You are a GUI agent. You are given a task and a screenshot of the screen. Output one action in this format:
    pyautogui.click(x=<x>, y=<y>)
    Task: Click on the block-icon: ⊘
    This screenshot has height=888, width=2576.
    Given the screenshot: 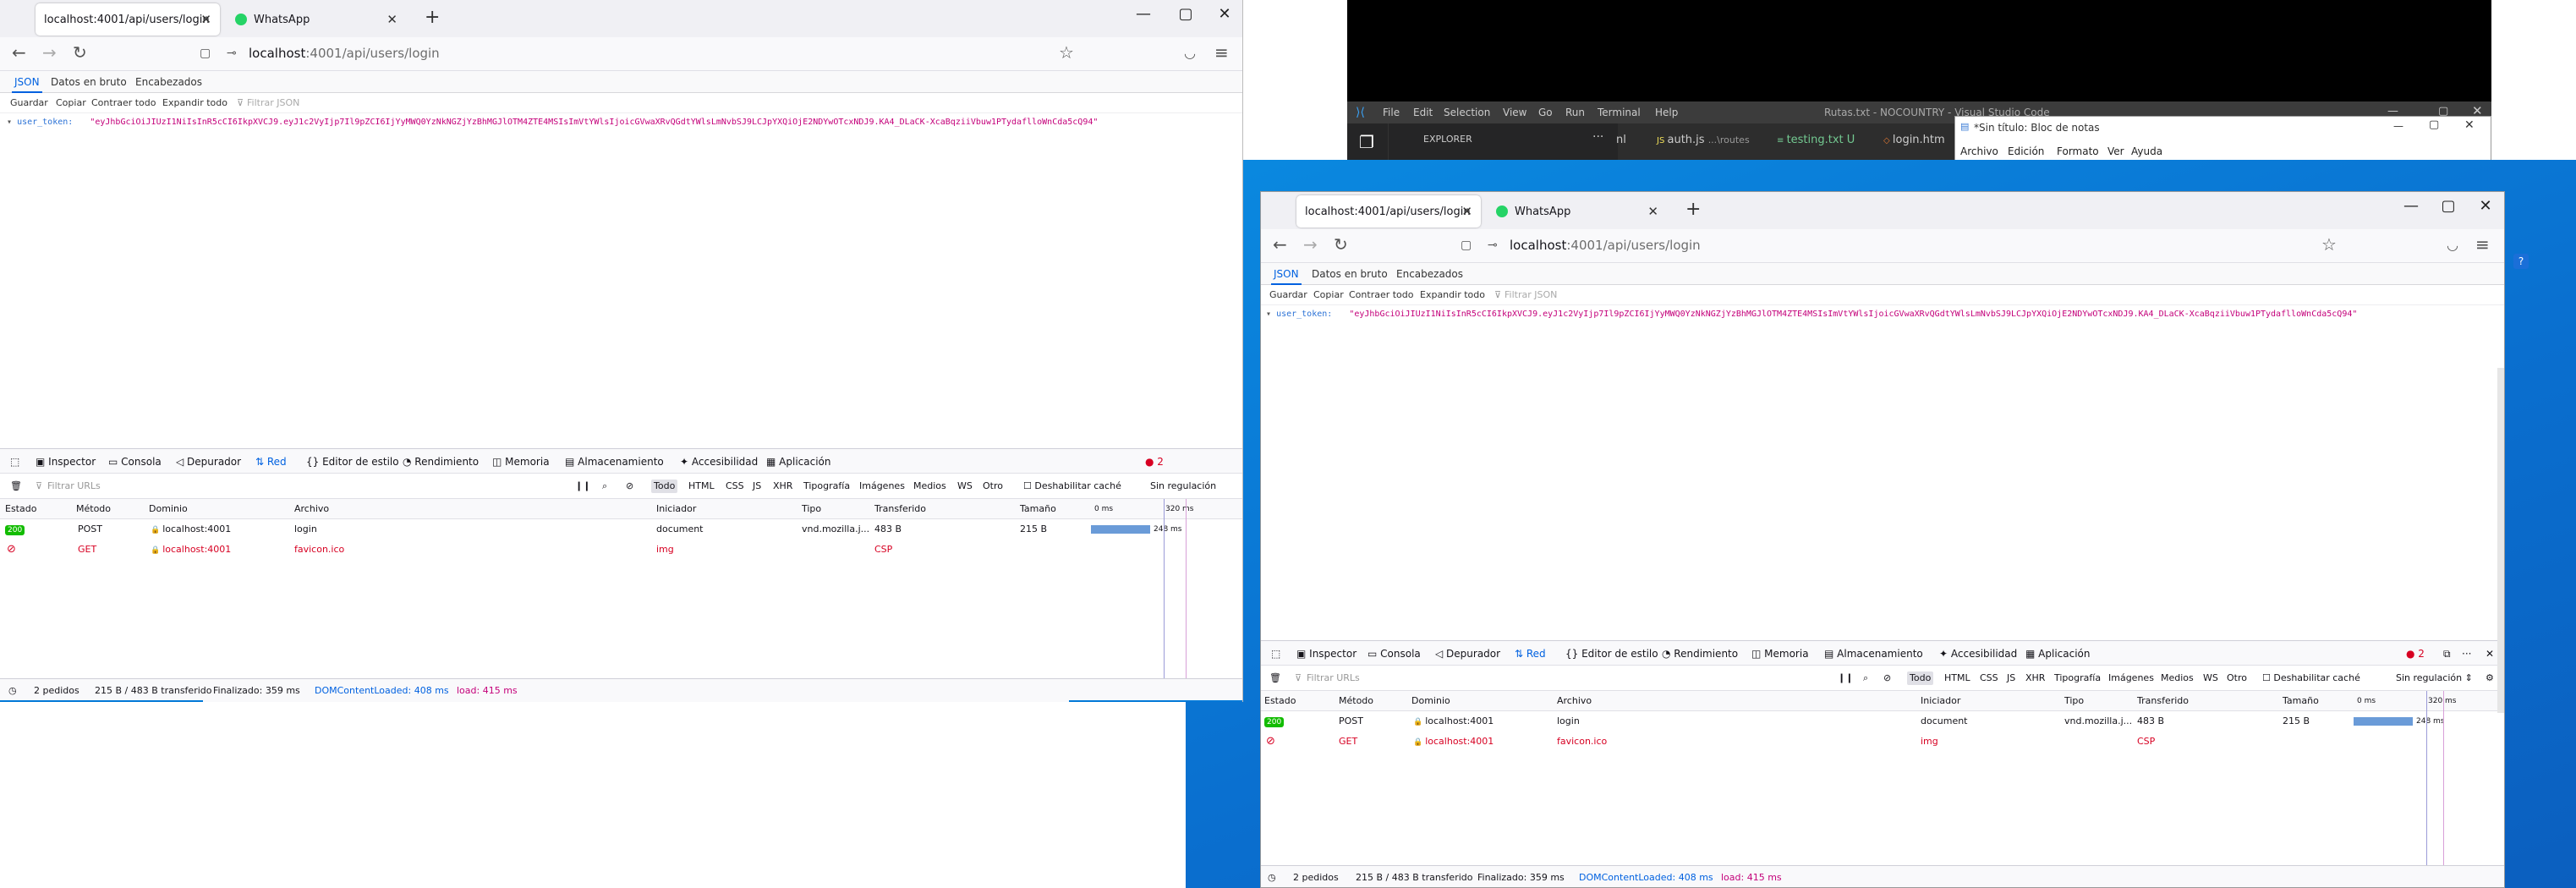 What is the action you would take?
    pyautogui.click(x=629, y=487)
    